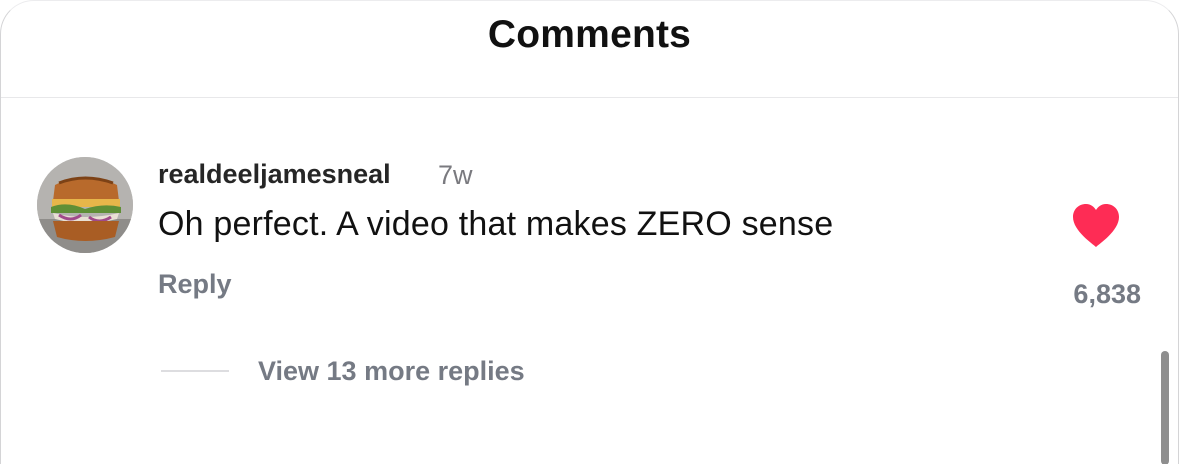 This screenshot has height=464, width=1179. I want to click on scrollbar, so click(1165, 407).